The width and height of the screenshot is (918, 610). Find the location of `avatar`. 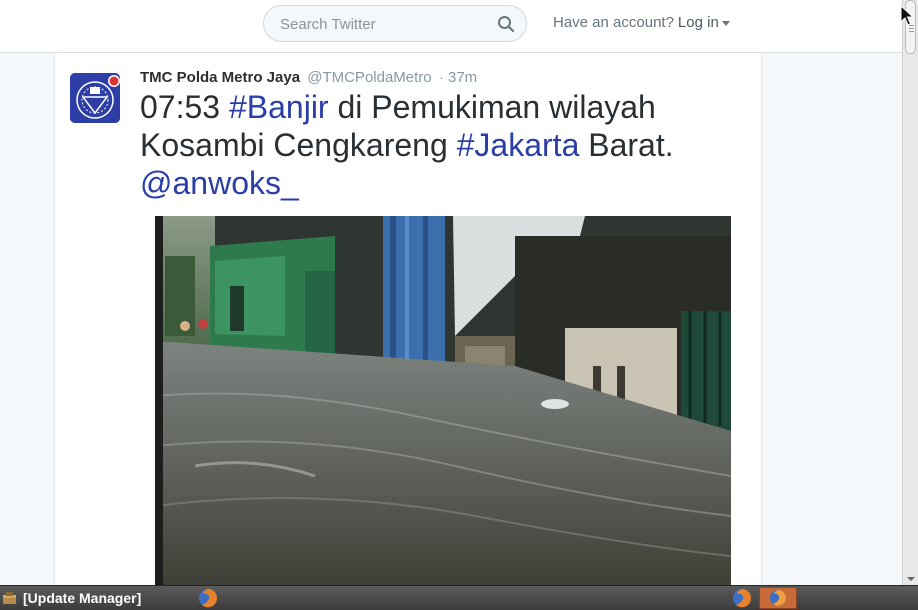

avatar is located at coordinates (95, 98).